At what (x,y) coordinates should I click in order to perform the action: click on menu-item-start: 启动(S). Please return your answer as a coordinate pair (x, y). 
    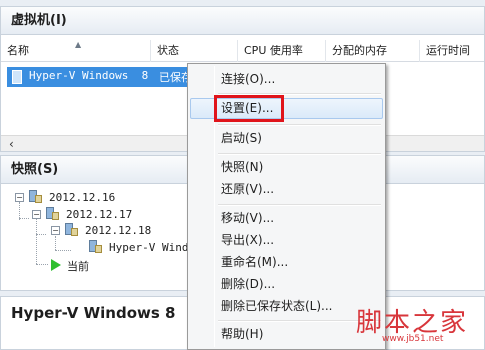
    Looking at the image, I should click on (286, 138).